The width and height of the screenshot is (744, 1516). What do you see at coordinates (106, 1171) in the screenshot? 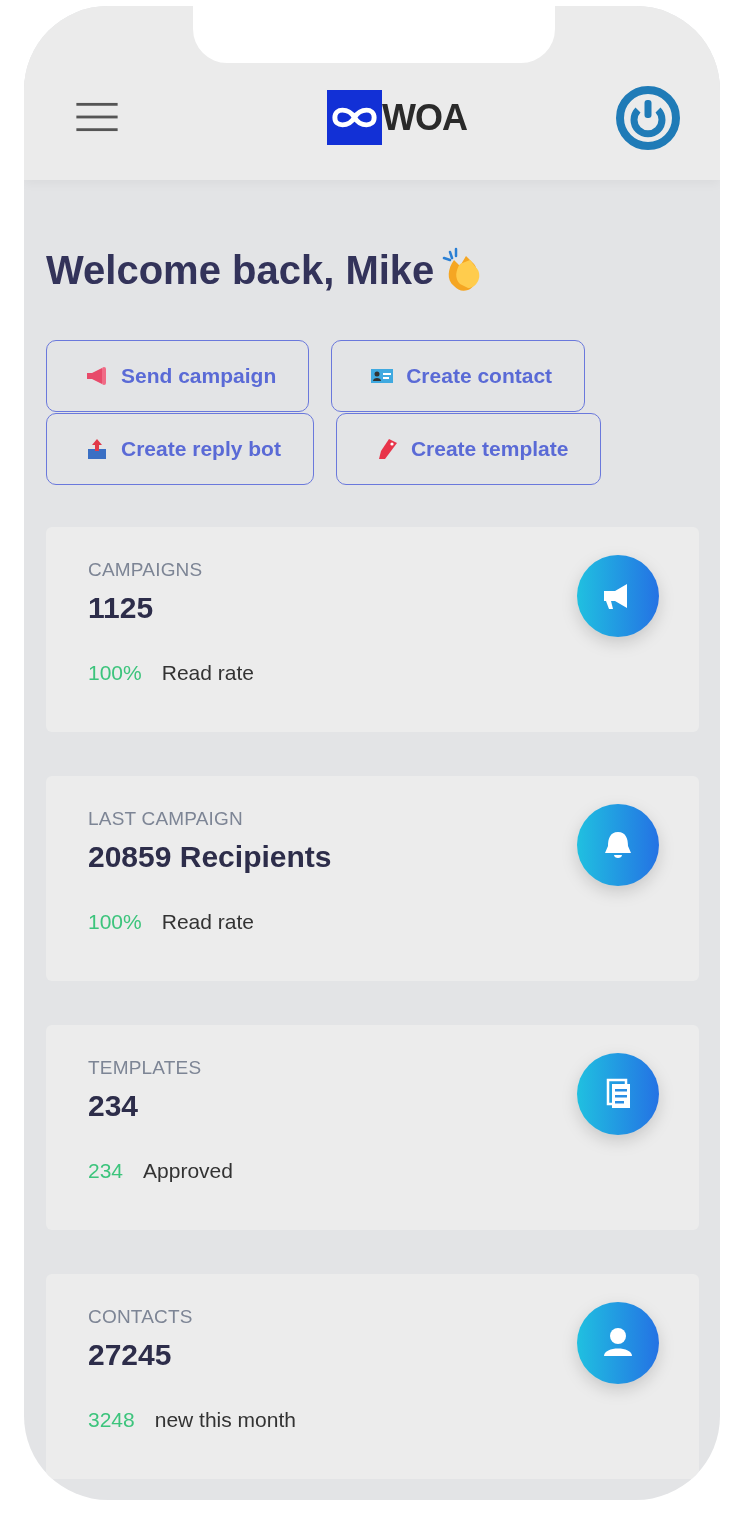
I see `stat-highlight: 234` at bounding box center [106, 1171].